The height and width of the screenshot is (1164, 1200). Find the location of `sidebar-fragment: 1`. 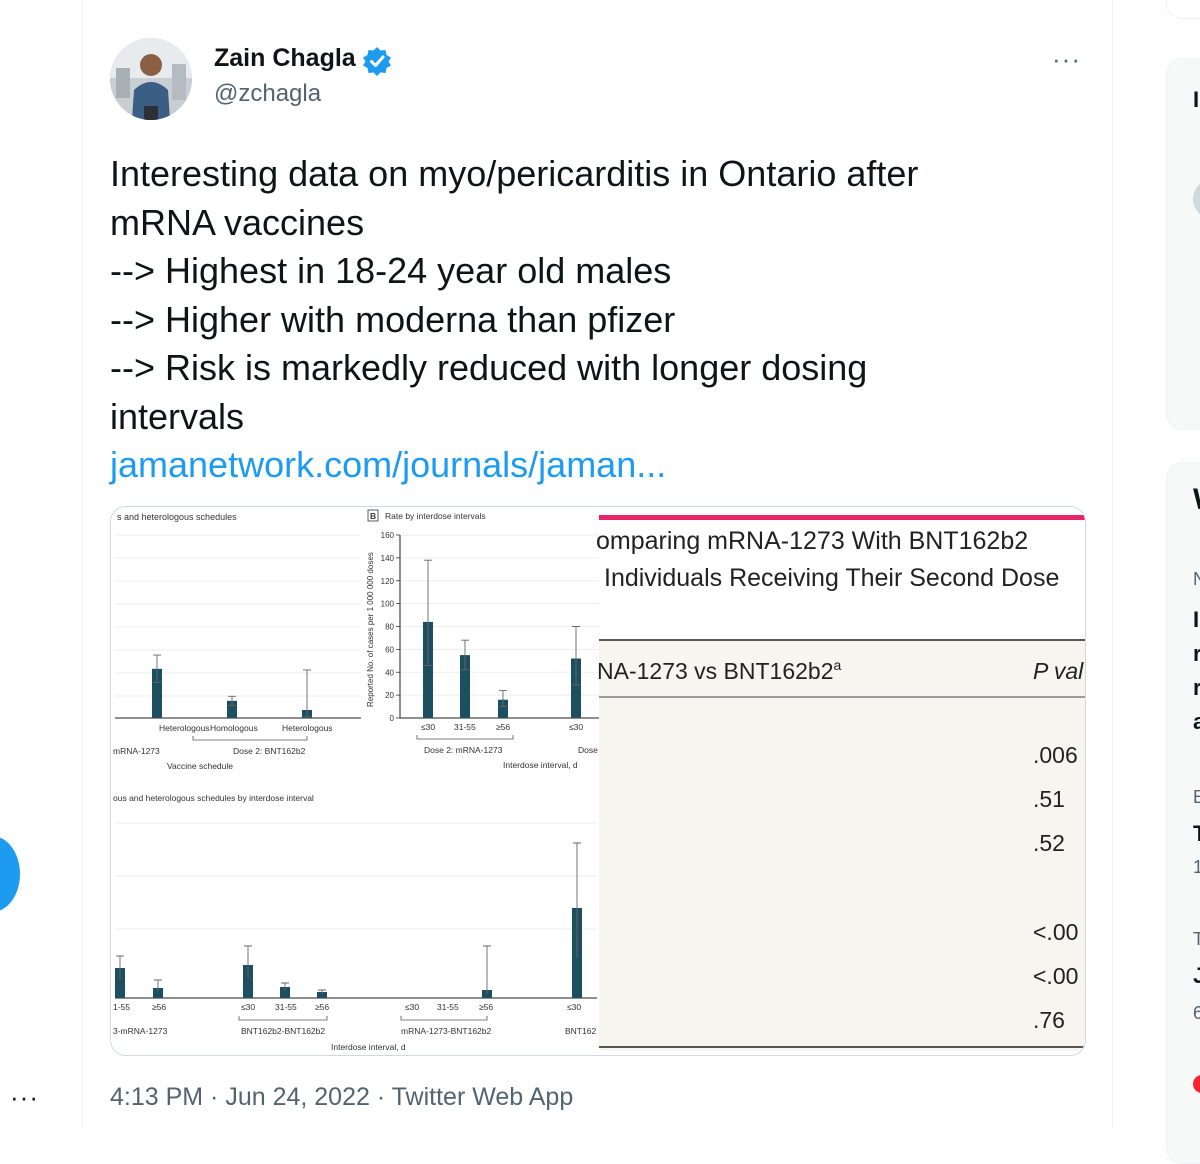

sidebar-fragment: 1 is located at coordinates (1196, 867).